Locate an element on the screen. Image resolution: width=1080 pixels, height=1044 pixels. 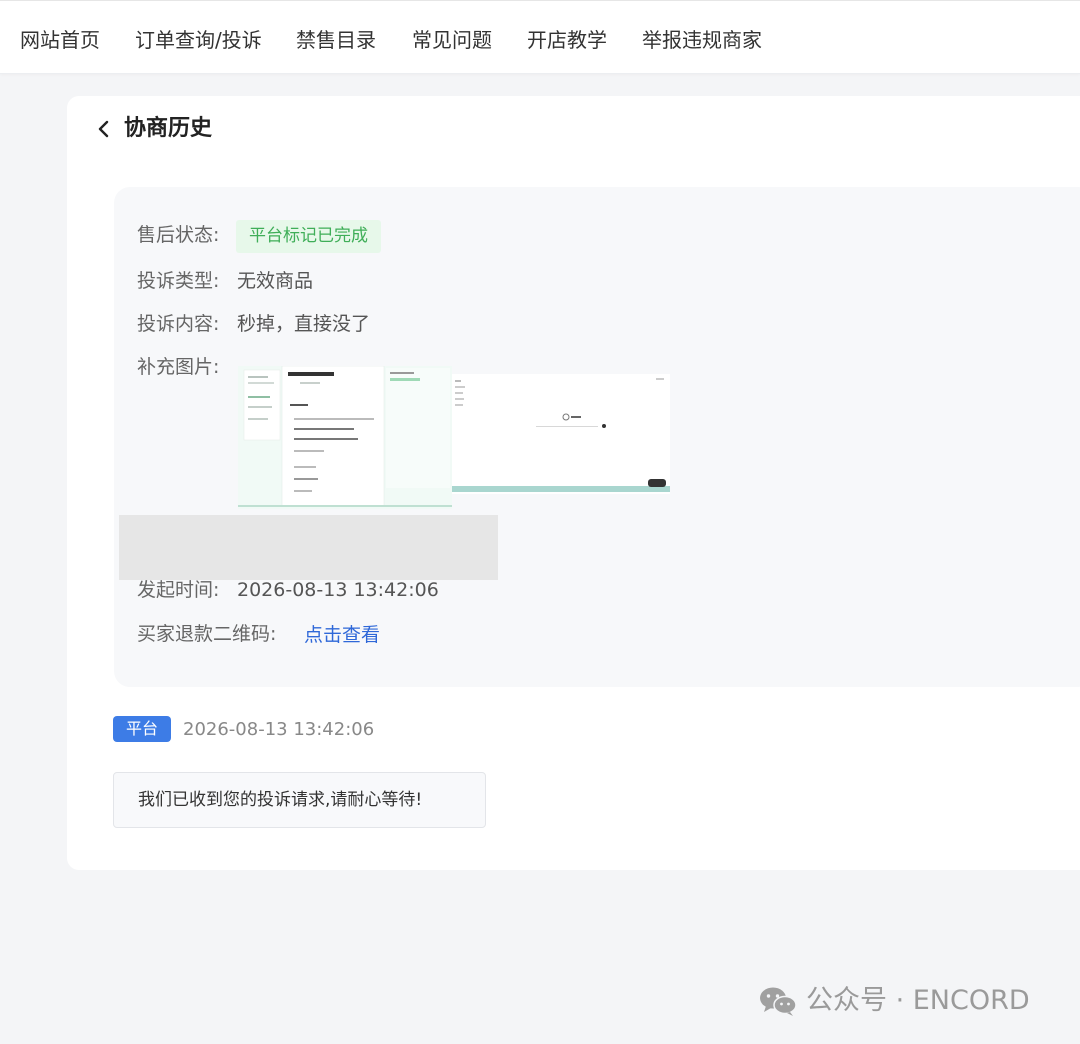
complaint-content-label: 投诉内容: is located at coordinates (178, 324).